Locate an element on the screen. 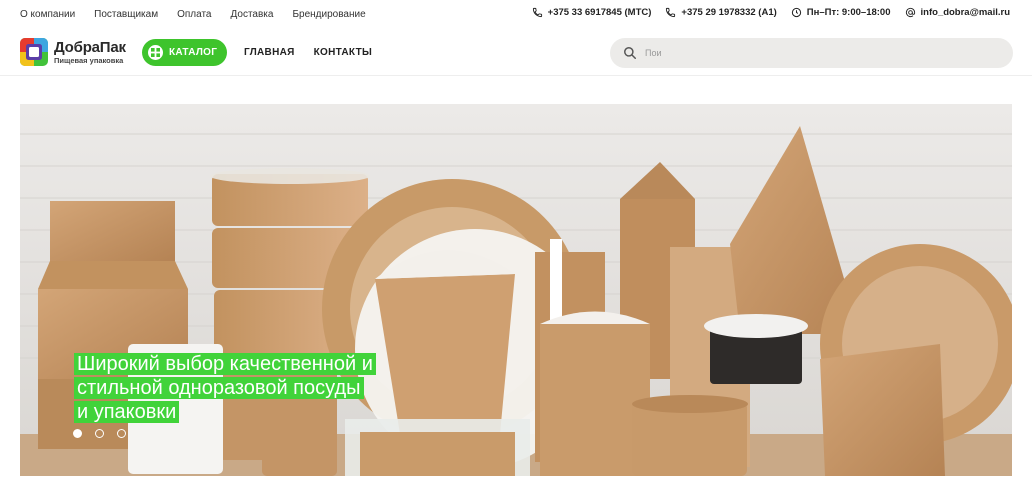  nav-contacts: КОНТАКТЫ is located at coordinates (343, 52).